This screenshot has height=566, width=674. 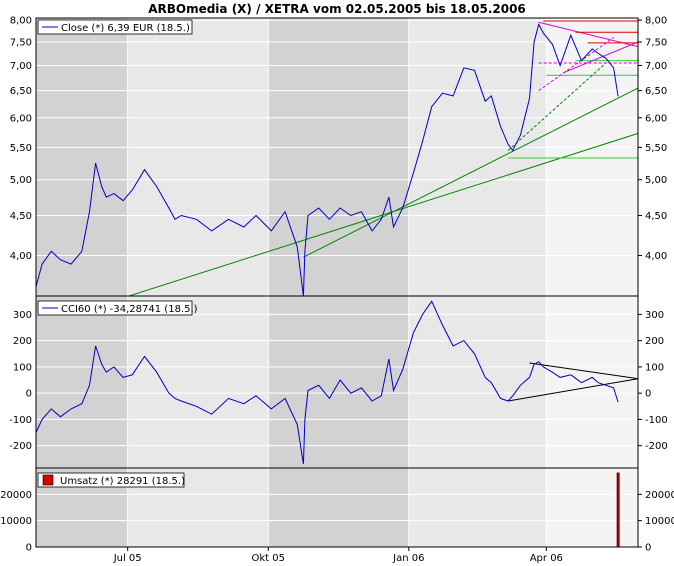 I want to click on x-tick-label: Jul 05, so click(x=127, y=558).